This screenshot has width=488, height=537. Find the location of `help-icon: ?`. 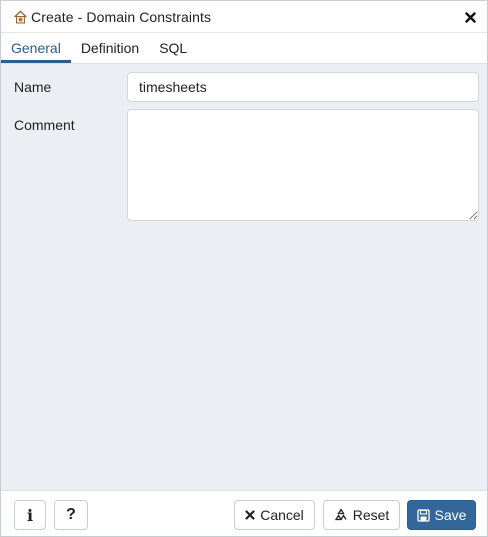

help-icon: ? is located at coordinates (71, 514).